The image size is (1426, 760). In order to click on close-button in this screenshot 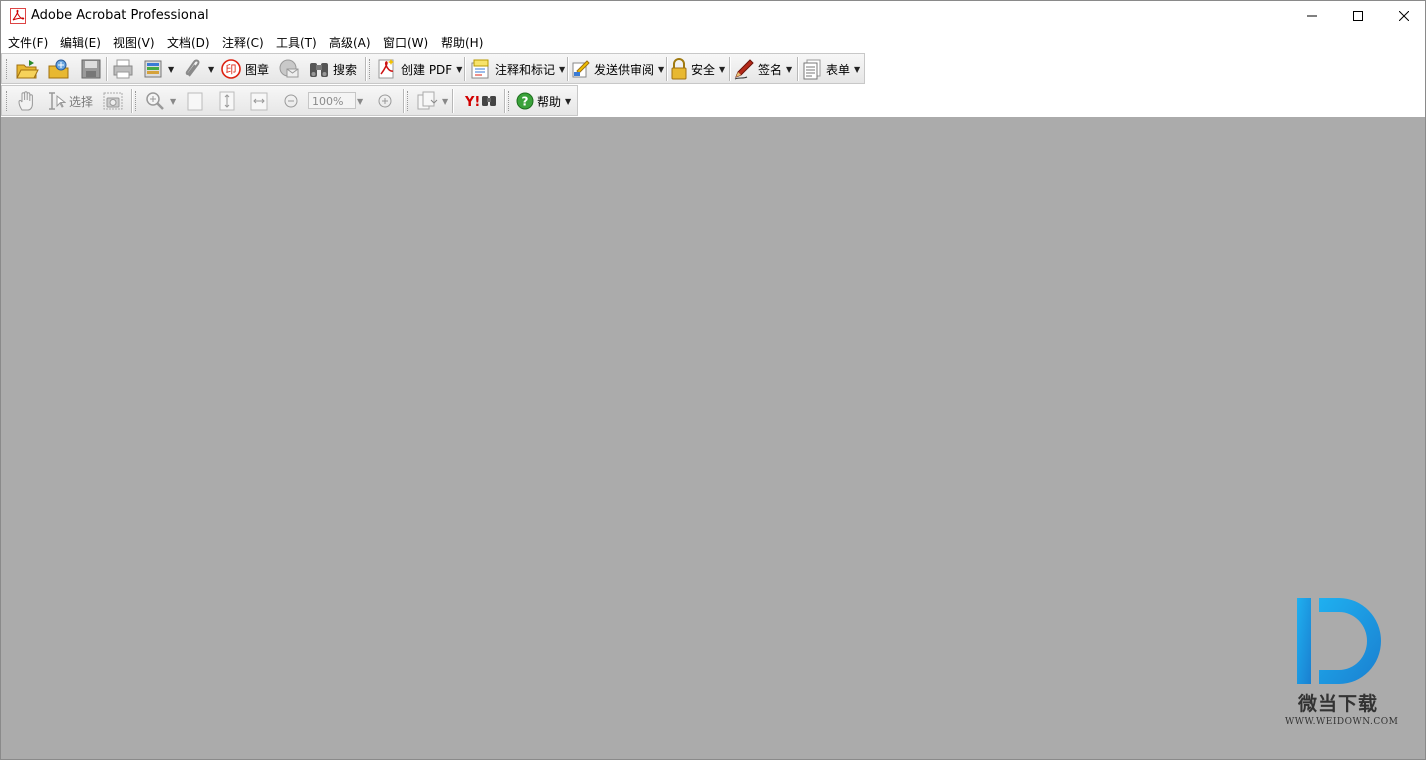, I will do `click(1403, 16)`.